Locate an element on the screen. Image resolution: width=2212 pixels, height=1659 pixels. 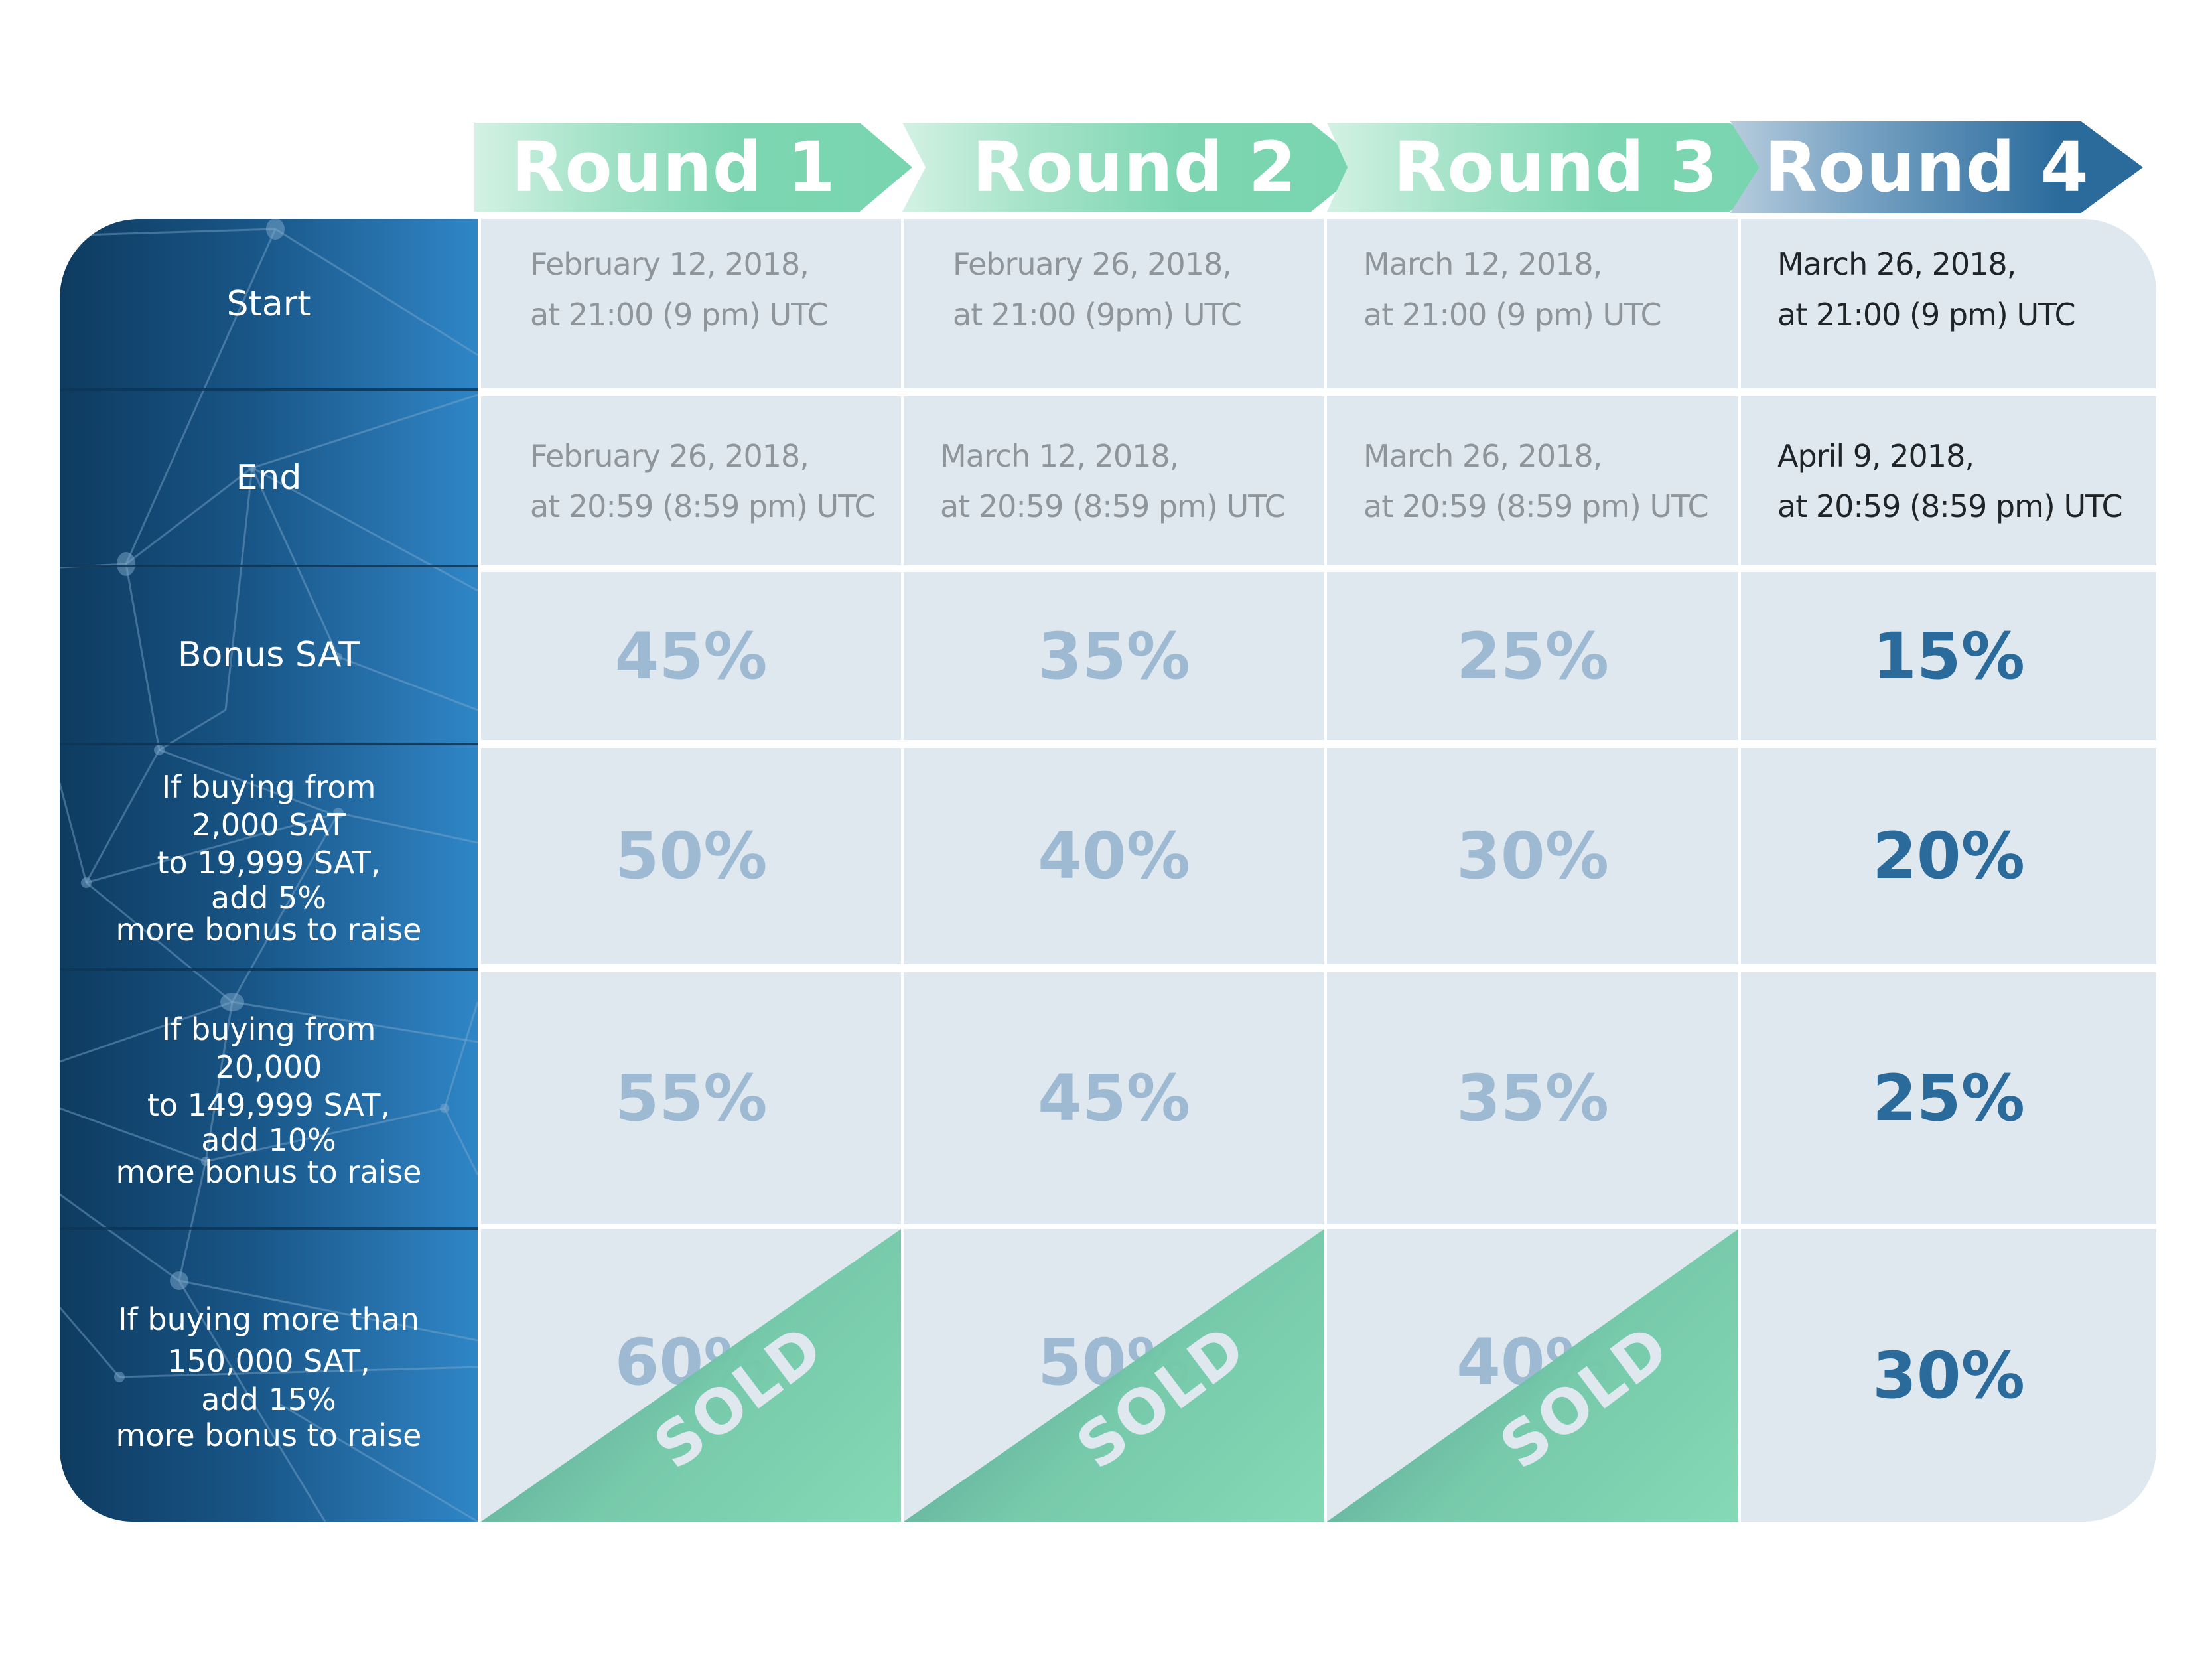
cell-tier2-round-2: 45% is located at coordinates (1114, 1098).